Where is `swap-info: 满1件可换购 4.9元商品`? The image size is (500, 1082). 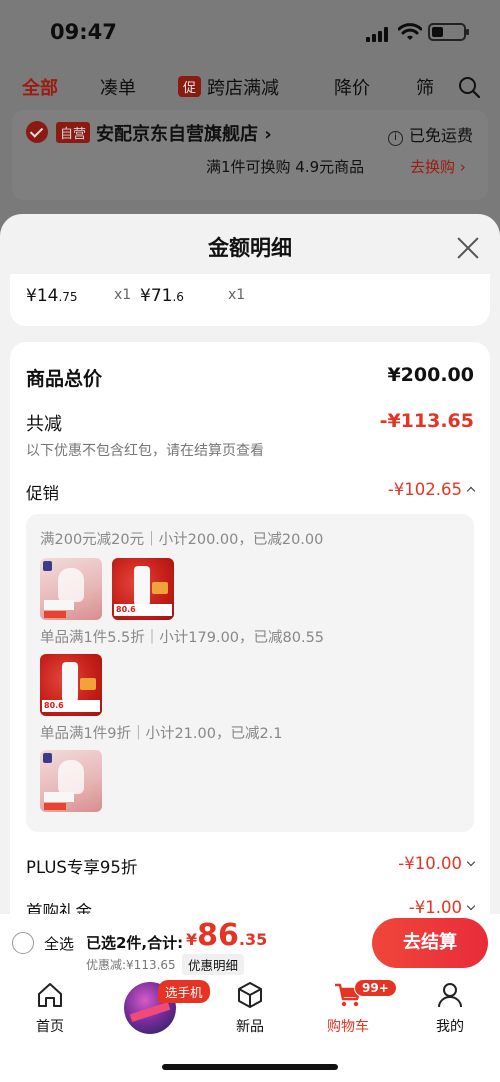 swap-info: 满1件可换购 4.9元商品 is located at coordinates (285, 167).